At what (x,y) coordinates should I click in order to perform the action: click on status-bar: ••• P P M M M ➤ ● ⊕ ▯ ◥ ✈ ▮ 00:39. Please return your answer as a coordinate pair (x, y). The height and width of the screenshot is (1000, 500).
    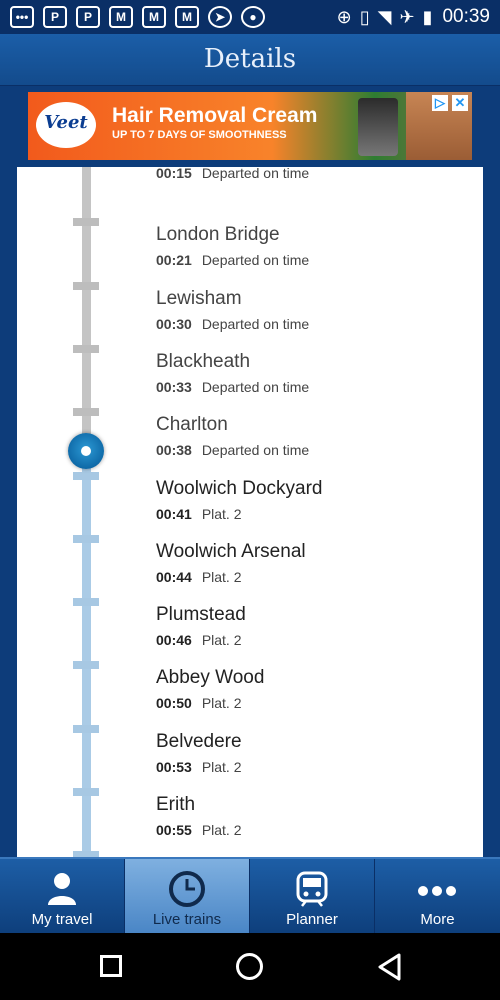
    Looking at the image, I should click on (250, 17).